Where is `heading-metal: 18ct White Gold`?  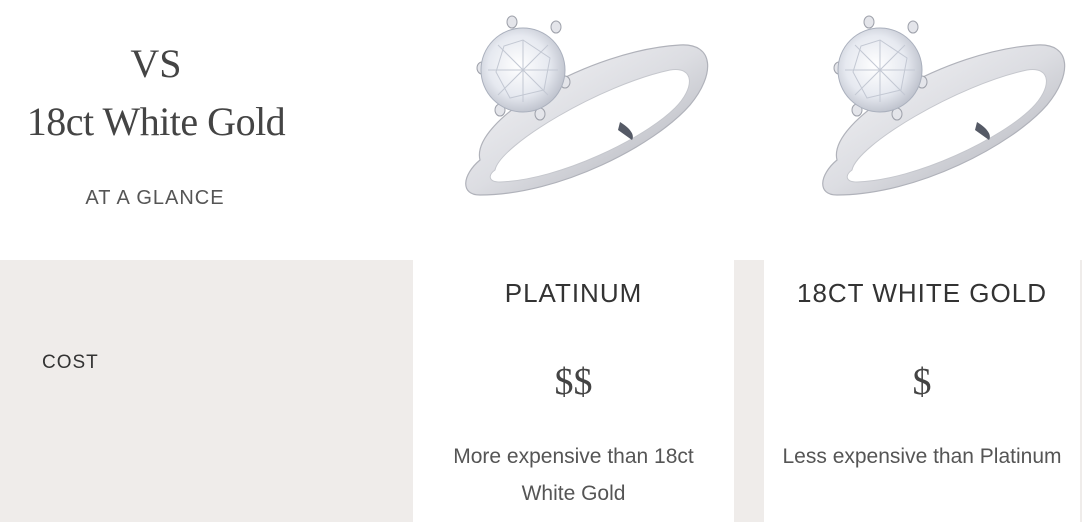 heading-metal: 18ct White Gold is located at coordinates (156, 121).